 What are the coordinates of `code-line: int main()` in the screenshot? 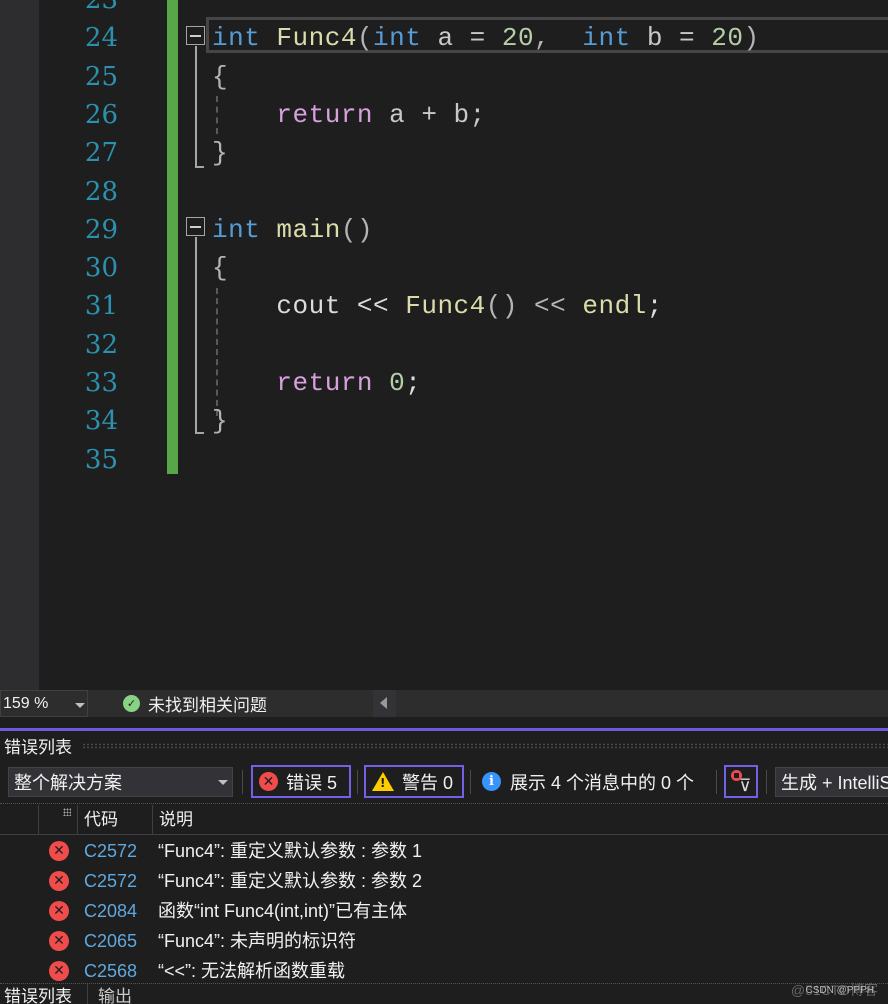 It's located at (292, 230).